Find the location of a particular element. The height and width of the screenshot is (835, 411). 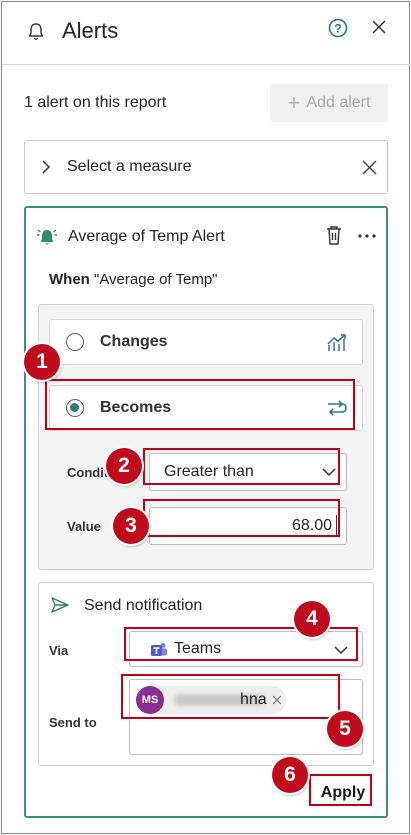

alert-name: Average of Temp Alert is located at coordinates (146, 236).